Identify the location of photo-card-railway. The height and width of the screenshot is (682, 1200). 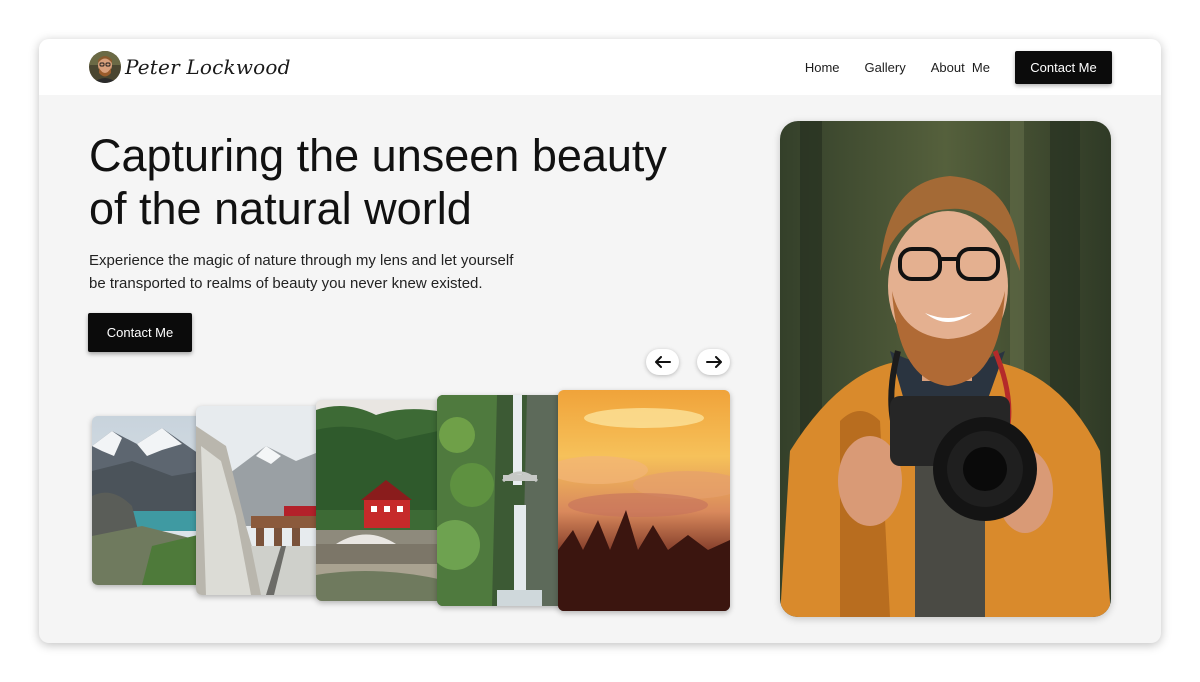
(258, 500).